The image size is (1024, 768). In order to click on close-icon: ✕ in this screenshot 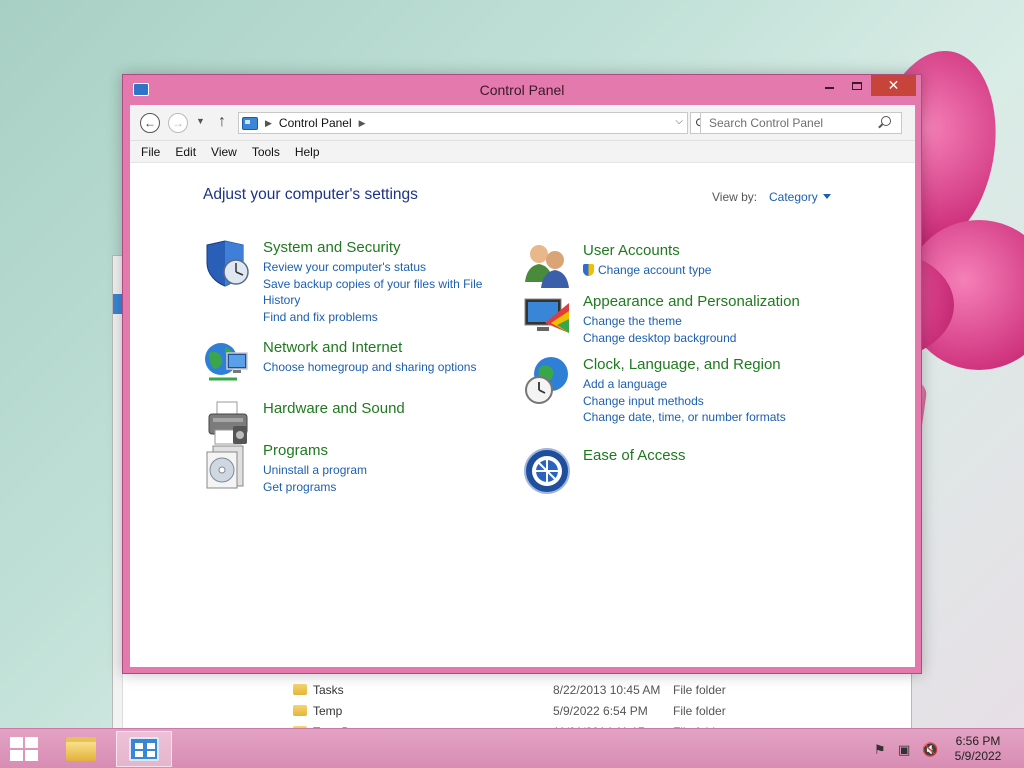, I will do `click(893, 85)`.